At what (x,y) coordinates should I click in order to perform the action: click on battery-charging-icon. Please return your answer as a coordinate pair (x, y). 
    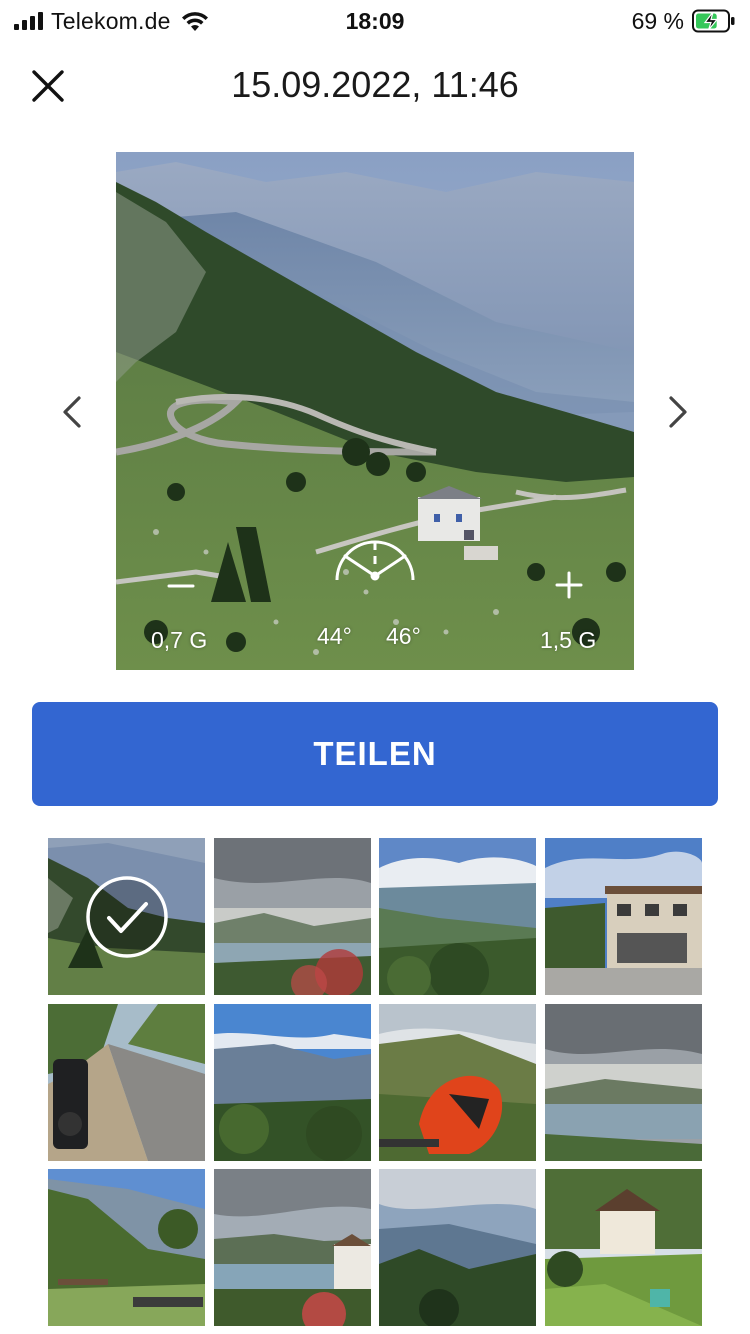
    Looking at the image, I should click on (713, 21).